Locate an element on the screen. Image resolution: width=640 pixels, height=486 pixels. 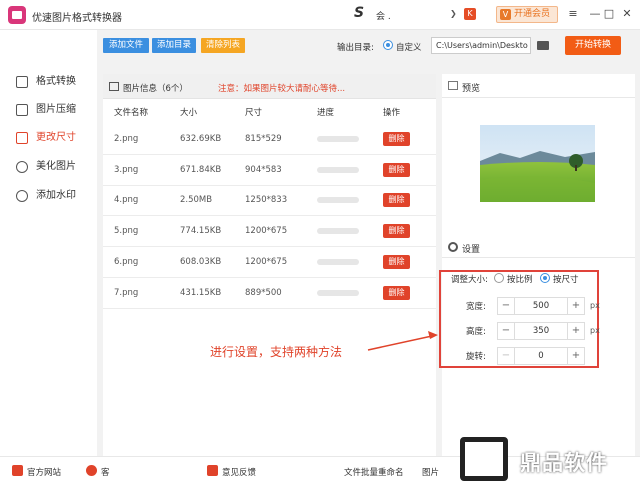
watermark-text: 鼎品软件 is located at coordinates (564, 463).